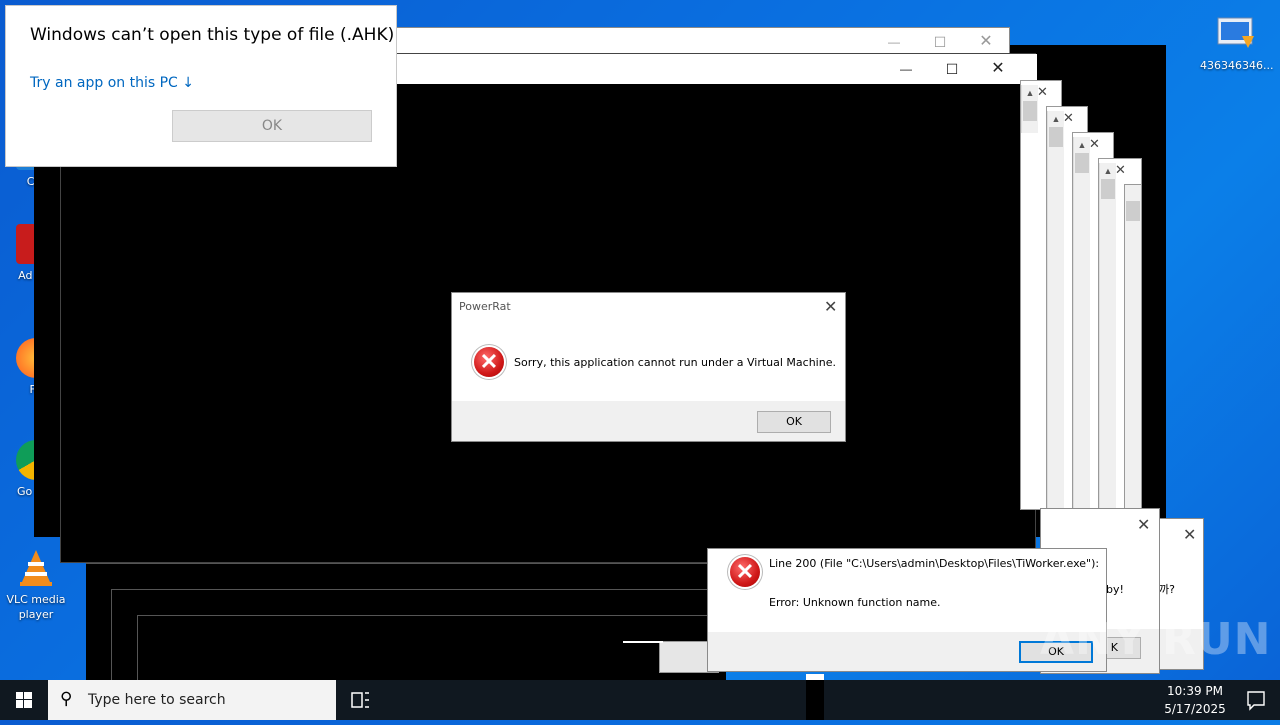 This screenshot has height=725, width=1280. What do you see at coordinates (1167, 589) in the screenshot?
I see `dialog-text: 까?` at bounding box center [1167, 589].